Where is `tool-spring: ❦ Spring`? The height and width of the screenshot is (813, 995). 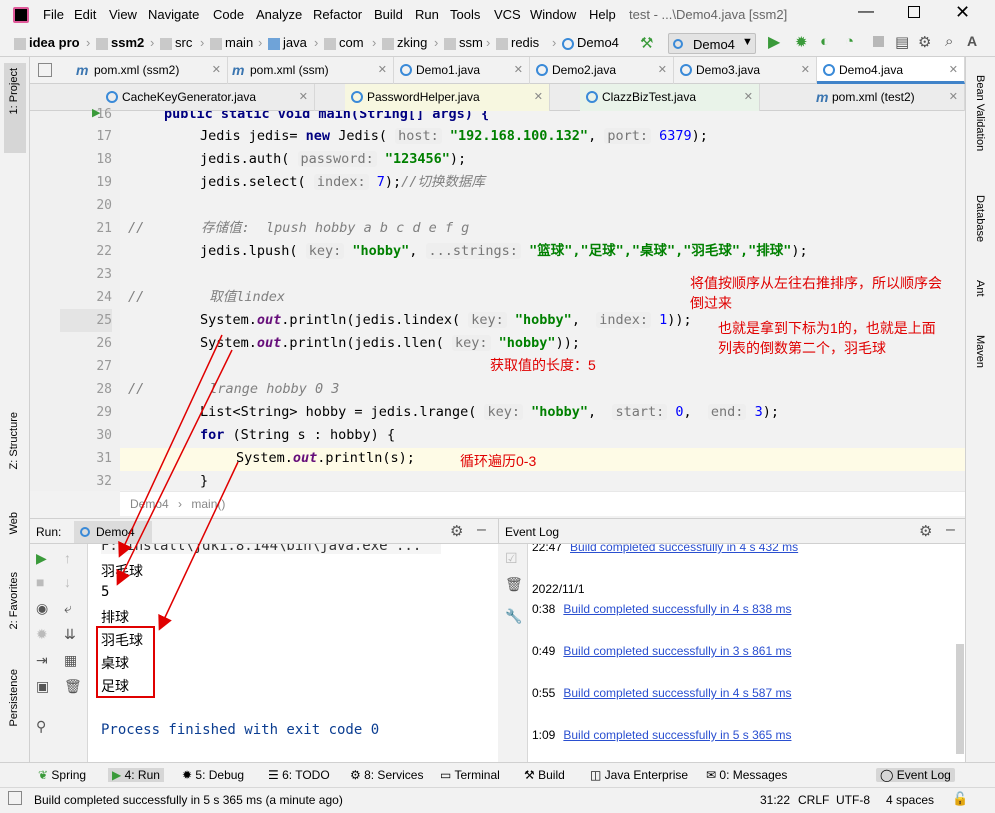 tool-spring: ❦ Spring is located at coordinates (62, 775).